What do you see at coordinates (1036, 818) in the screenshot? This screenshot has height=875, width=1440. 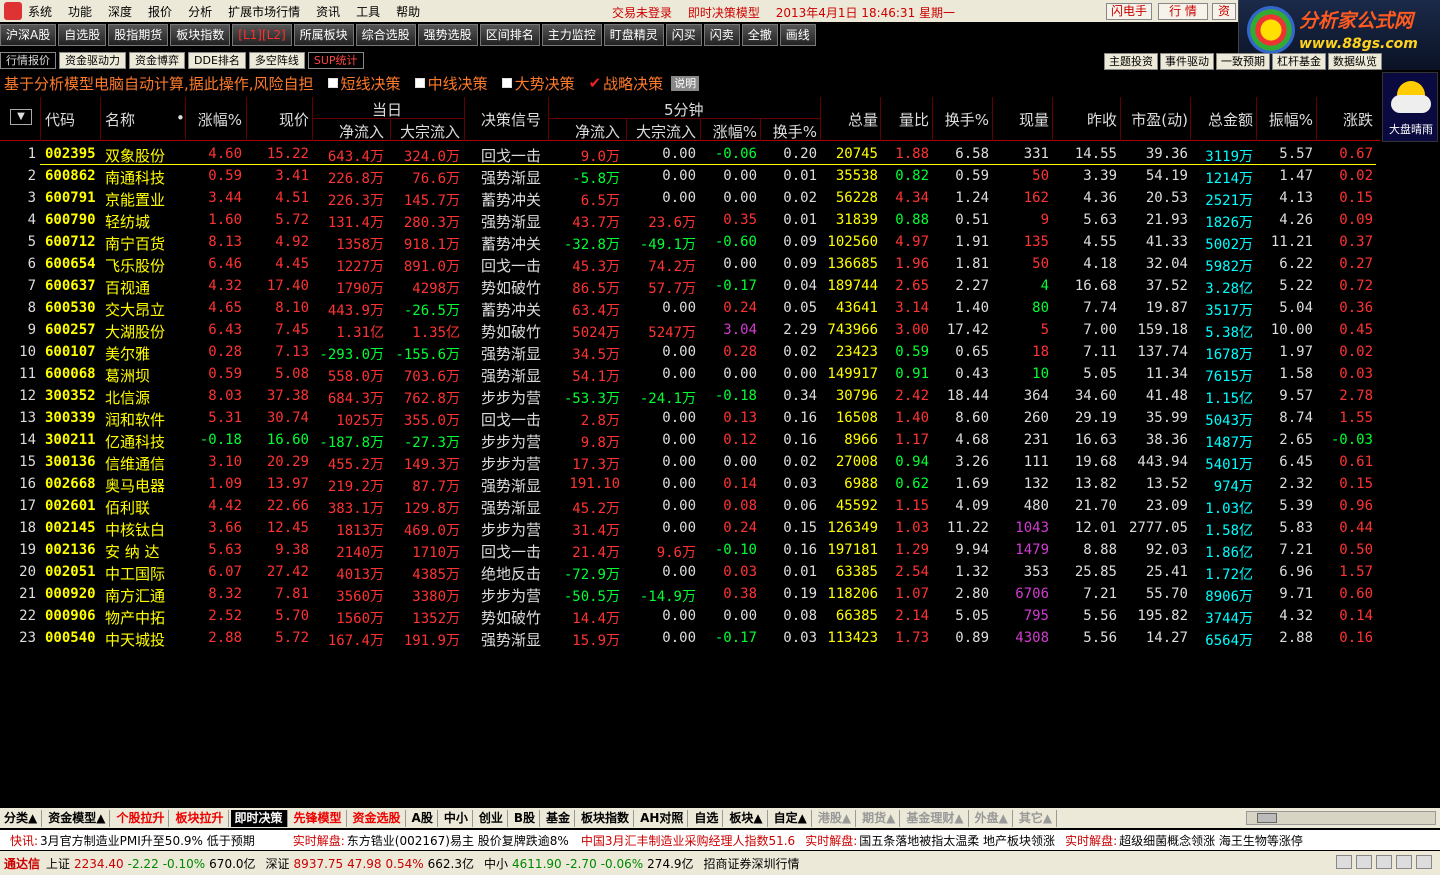 I see `bottom-tab: 其它▲` at bounding box center [1036, 818].